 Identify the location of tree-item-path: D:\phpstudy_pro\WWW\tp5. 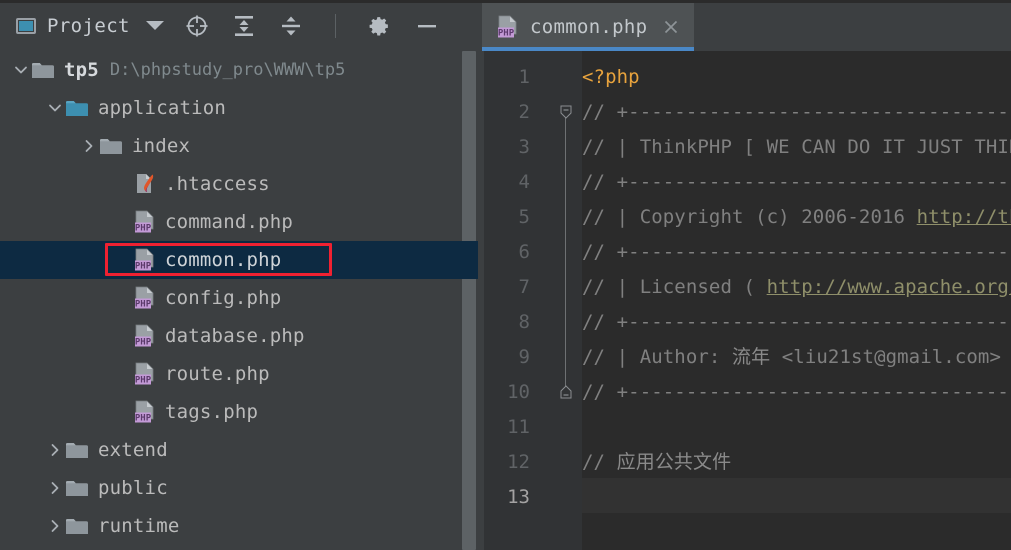
(227, 70).